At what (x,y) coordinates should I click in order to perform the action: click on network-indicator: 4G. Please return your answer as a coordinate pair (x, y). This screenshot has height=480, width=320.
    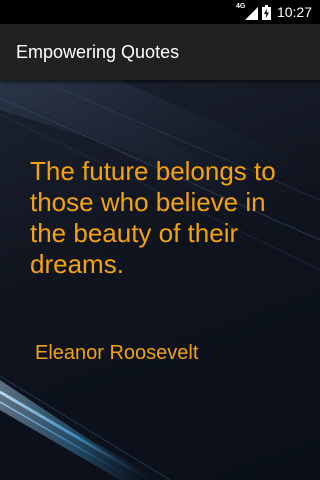
    Looking at the image, I should click on (247, 12).